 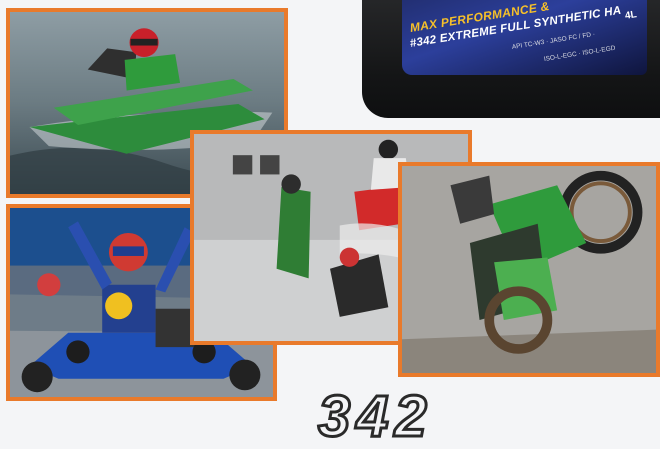 I want to click on spec-line-2: ISO-L-EGC · ISO-L-EGD, so click(x=579, y=53).